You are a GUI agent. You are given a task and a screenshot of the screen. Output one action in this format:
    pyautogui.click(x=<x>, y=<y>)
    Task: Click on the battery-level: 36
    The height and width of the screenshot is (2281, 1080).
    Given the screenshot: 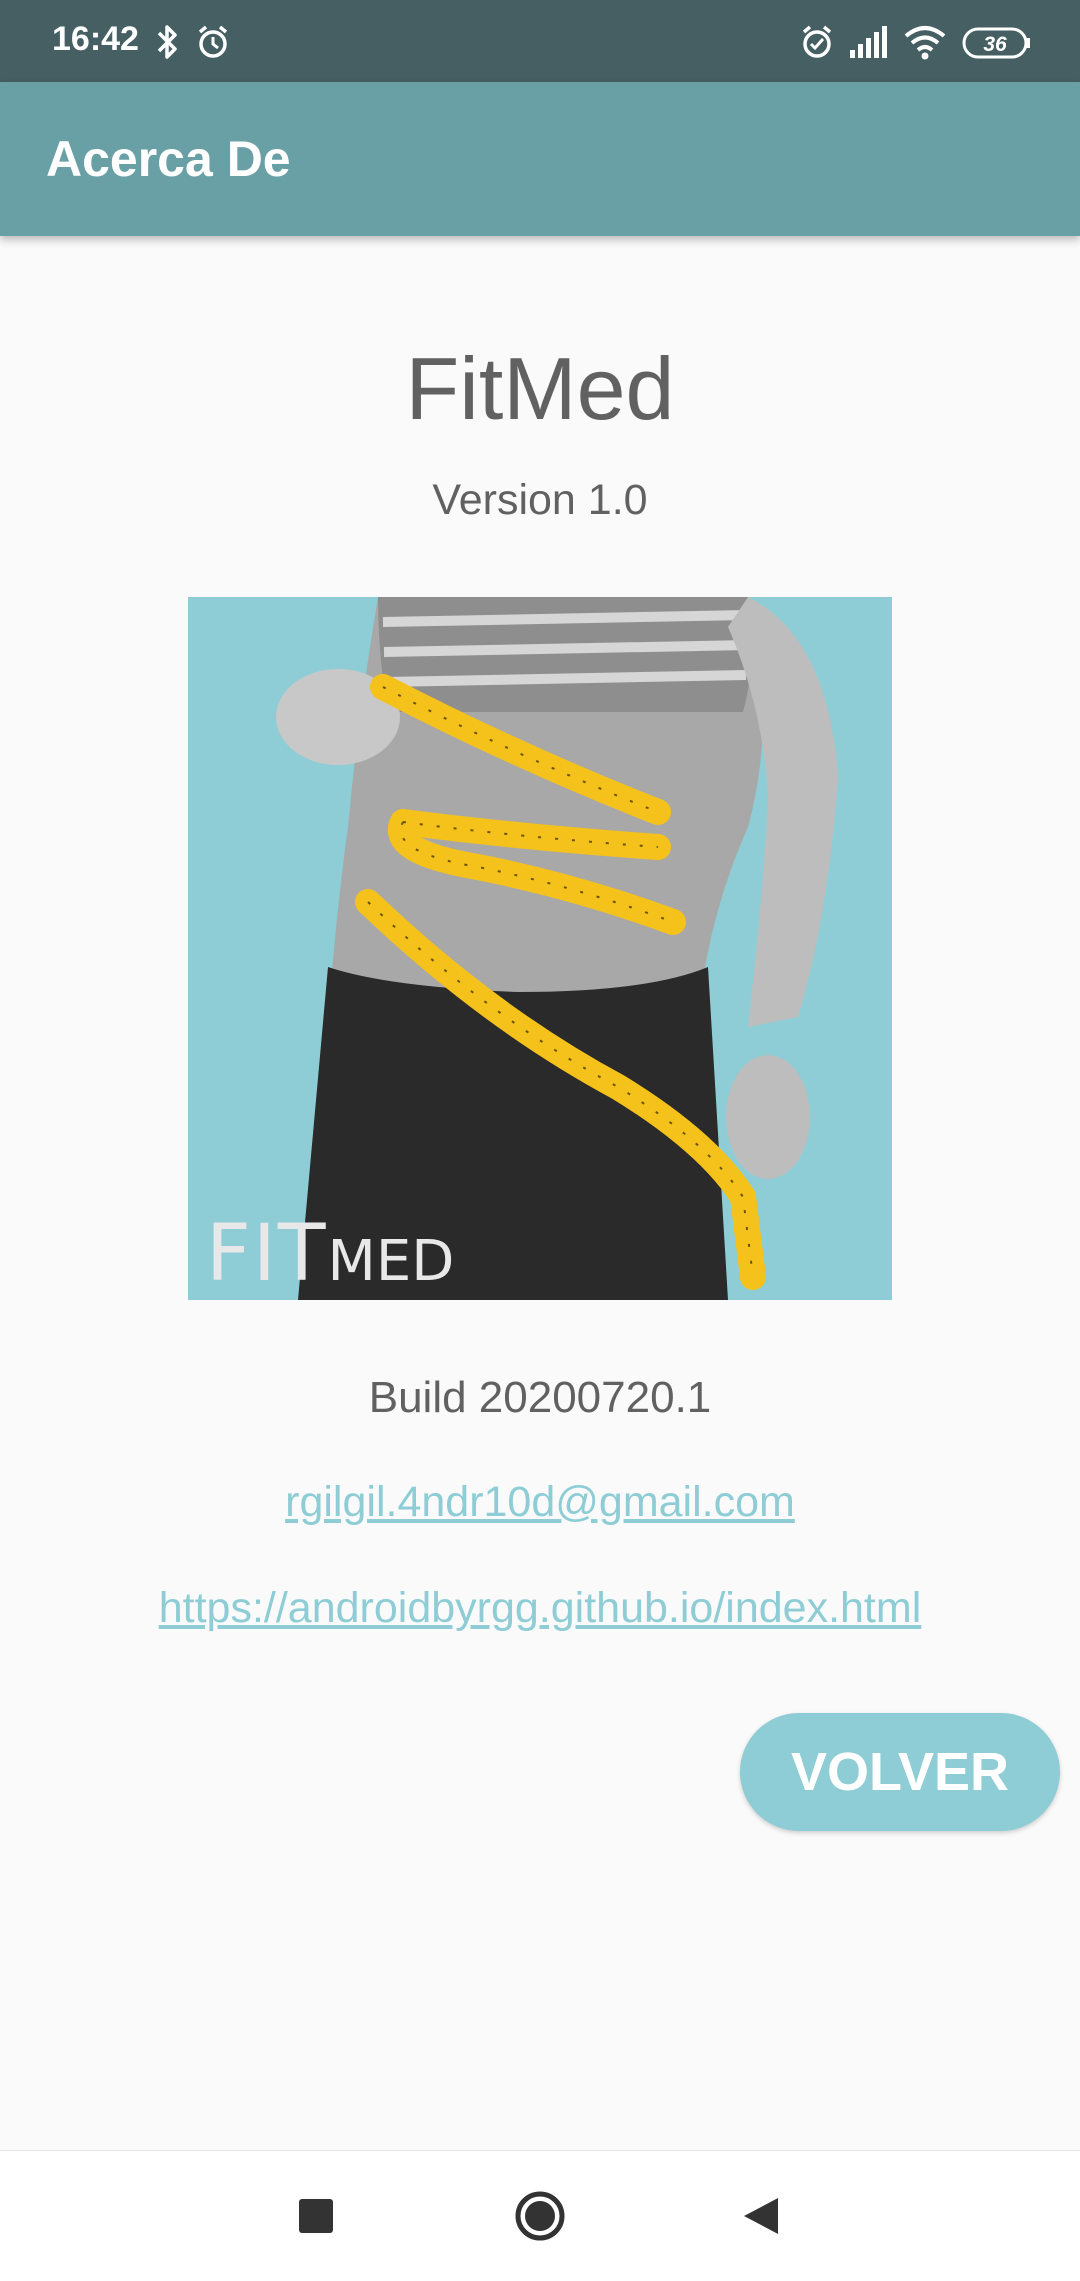 What is the action you would take?
    pyautogui.click(x=995, y=44)
    